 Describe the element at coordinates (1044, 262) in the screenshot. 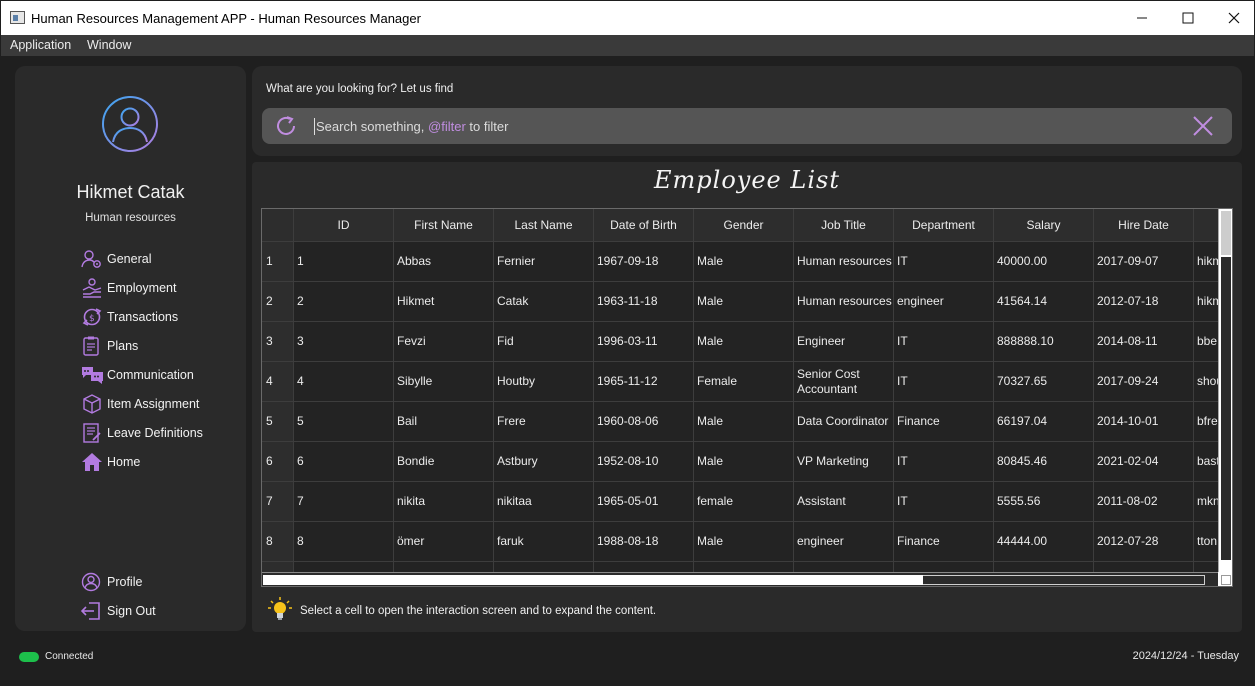

I see `table-cell: 40000.00` at that location.